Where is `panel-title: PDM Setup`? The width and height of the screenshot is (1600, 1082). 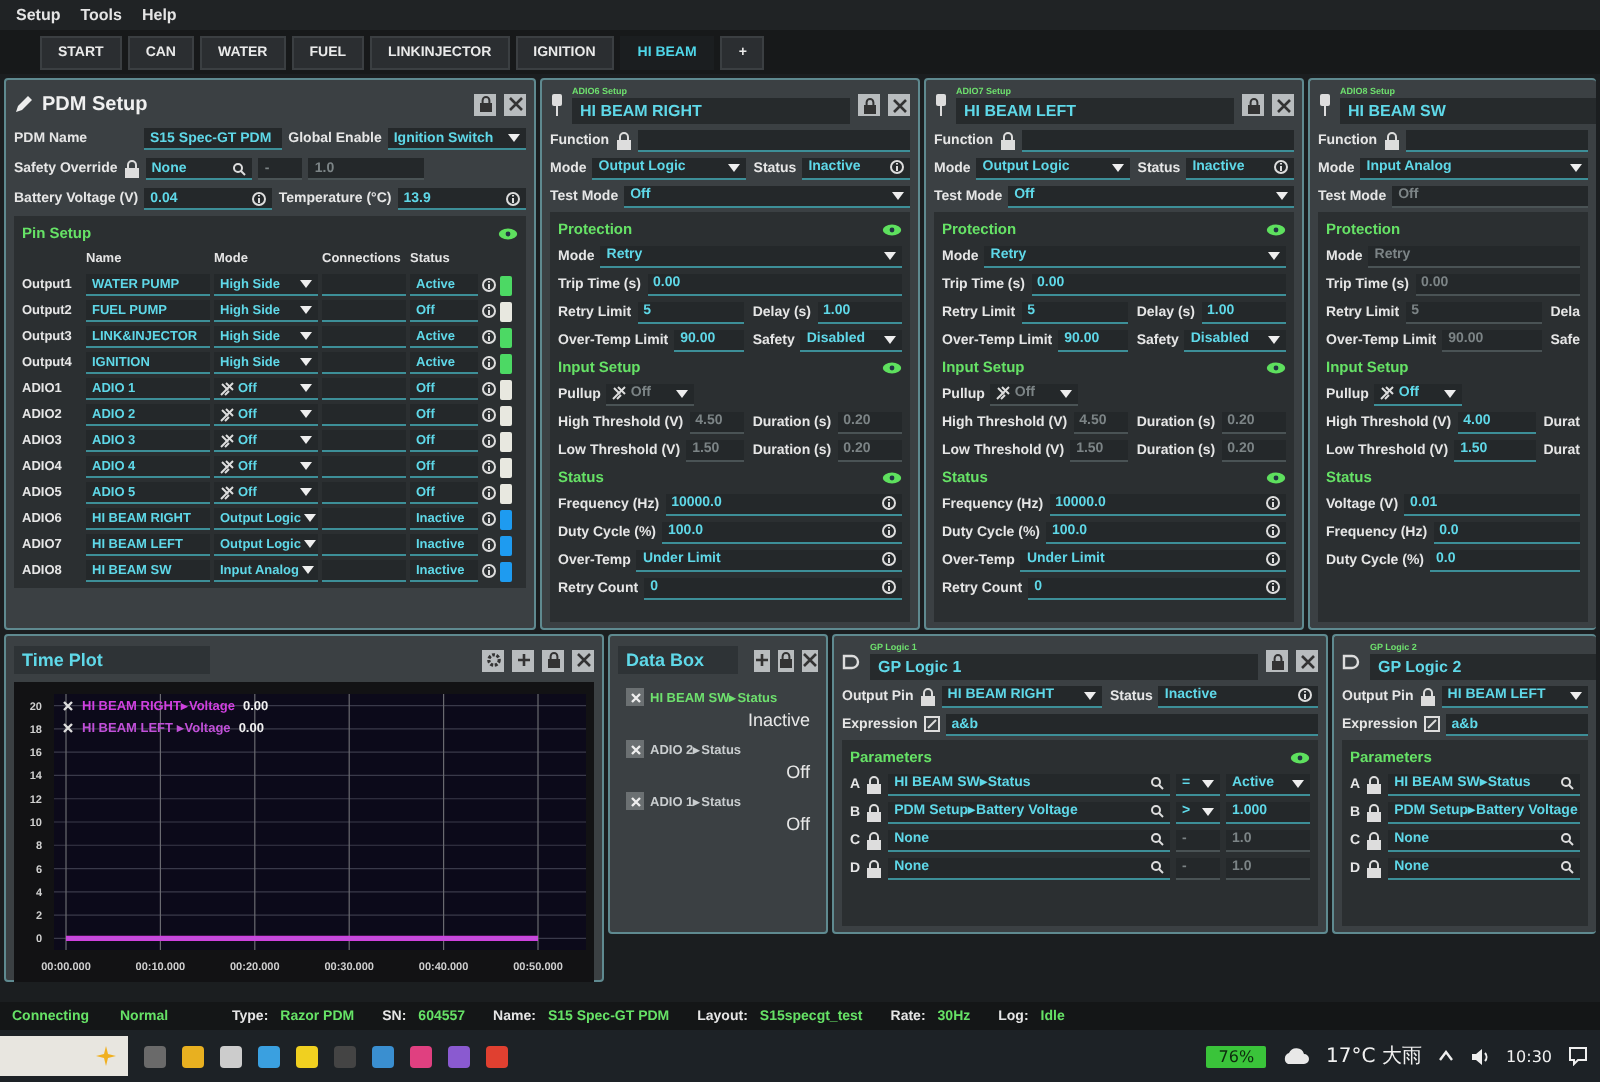
panel-title: PDM Setup is located at coordinates (95, 104).